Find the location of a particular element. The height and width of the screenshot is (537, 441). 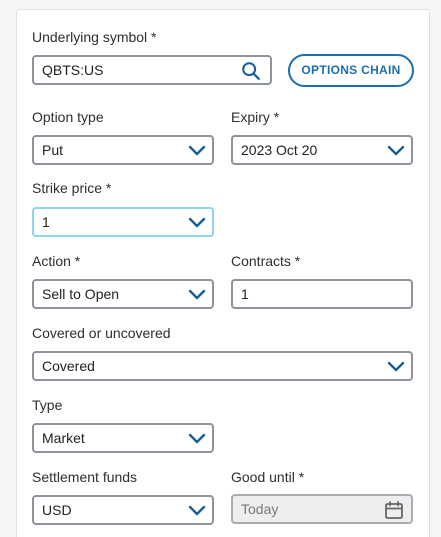

good-until-label: Good until * is located at coordinates (268, 477).